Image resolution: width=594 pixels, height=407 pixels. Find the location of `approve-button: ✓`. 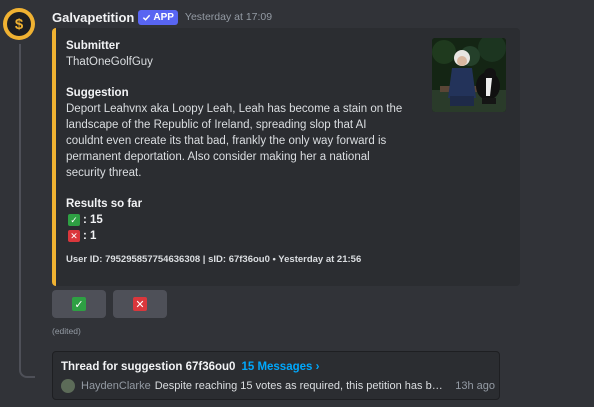

approve-button: ✓ is located at coordinates (79, 304).